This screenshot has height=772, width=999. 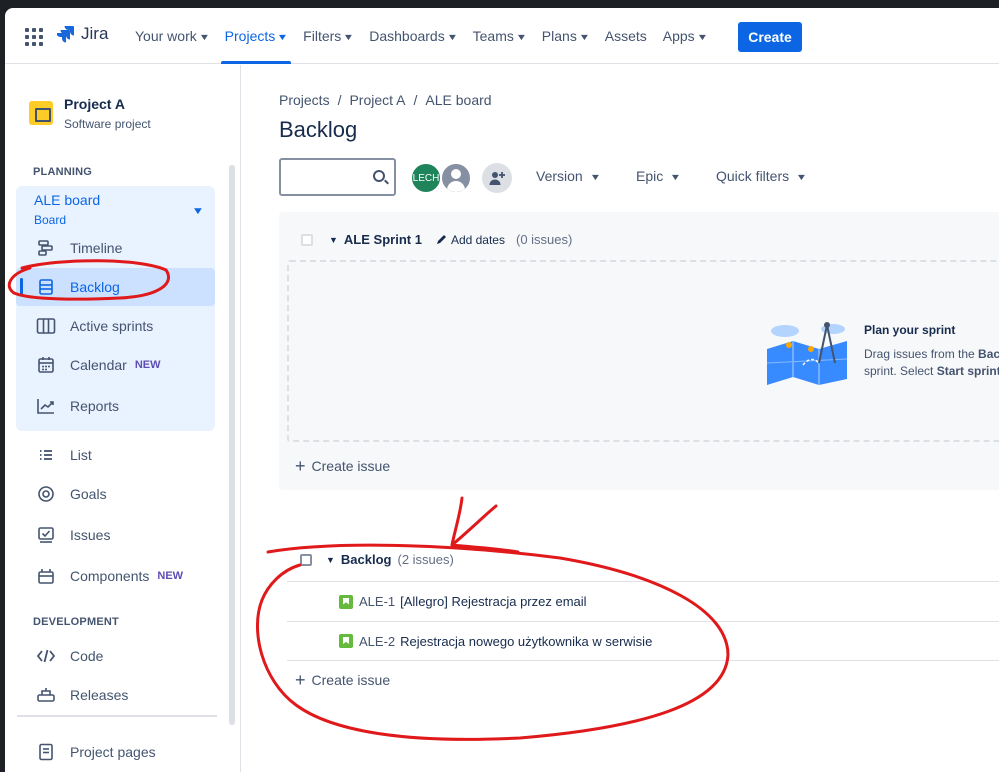 What do you see at coordinates (304, 100) in the screenshot?
I see `breadcrumb-projects: Projects` at bounding box center [304, 100].